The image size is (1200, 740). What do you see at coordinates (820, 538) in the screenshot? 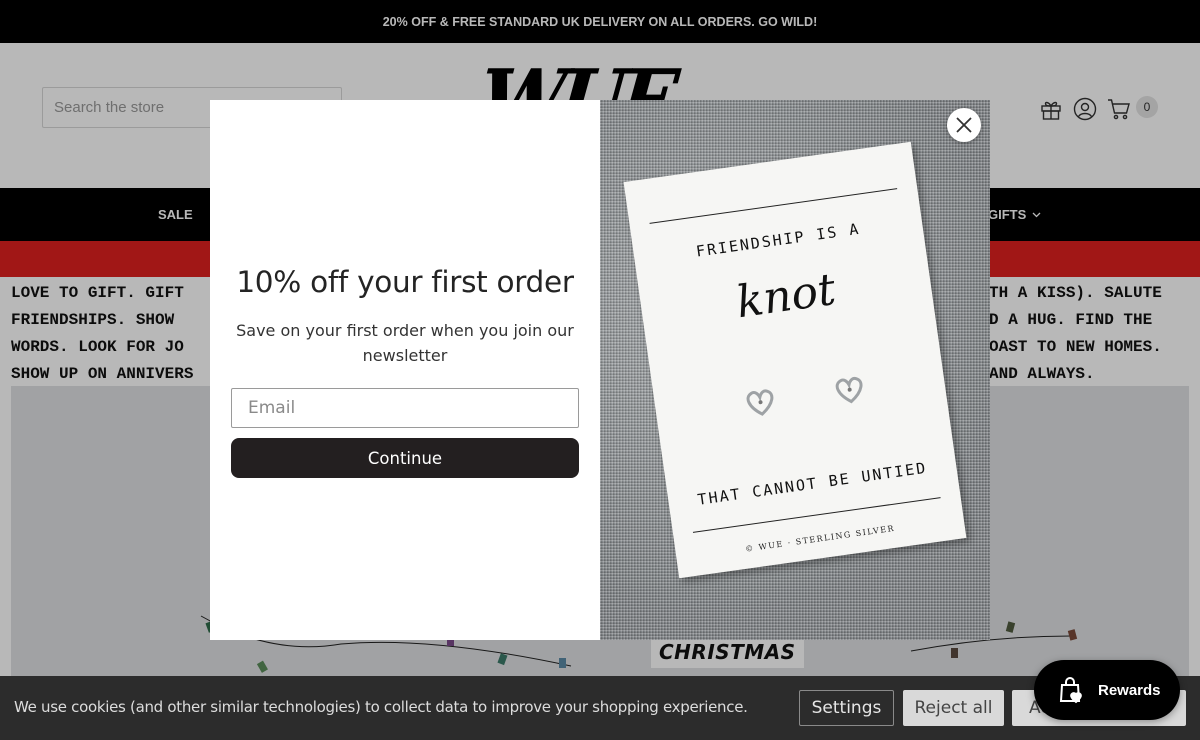
I see `card-brand: © WUE · STERLING SILVER` at bounding box center [820, 538].